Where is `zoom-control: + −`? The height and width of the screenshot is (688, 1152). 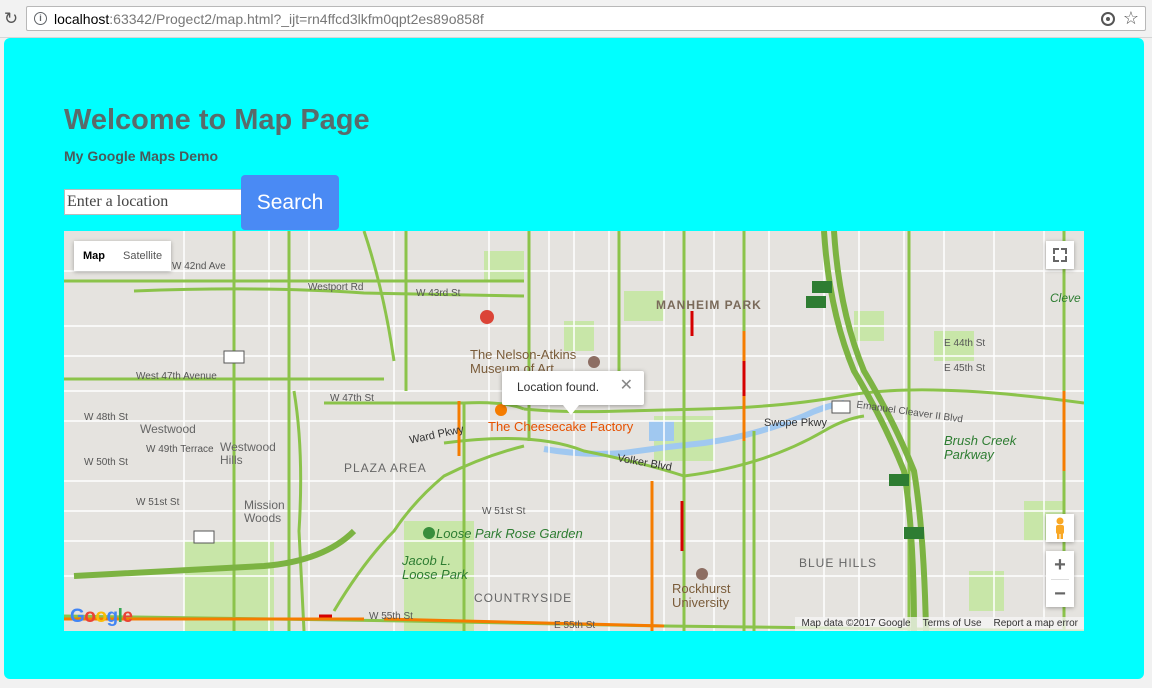
zoom-control: + − is located at coordinates (1060, 579).